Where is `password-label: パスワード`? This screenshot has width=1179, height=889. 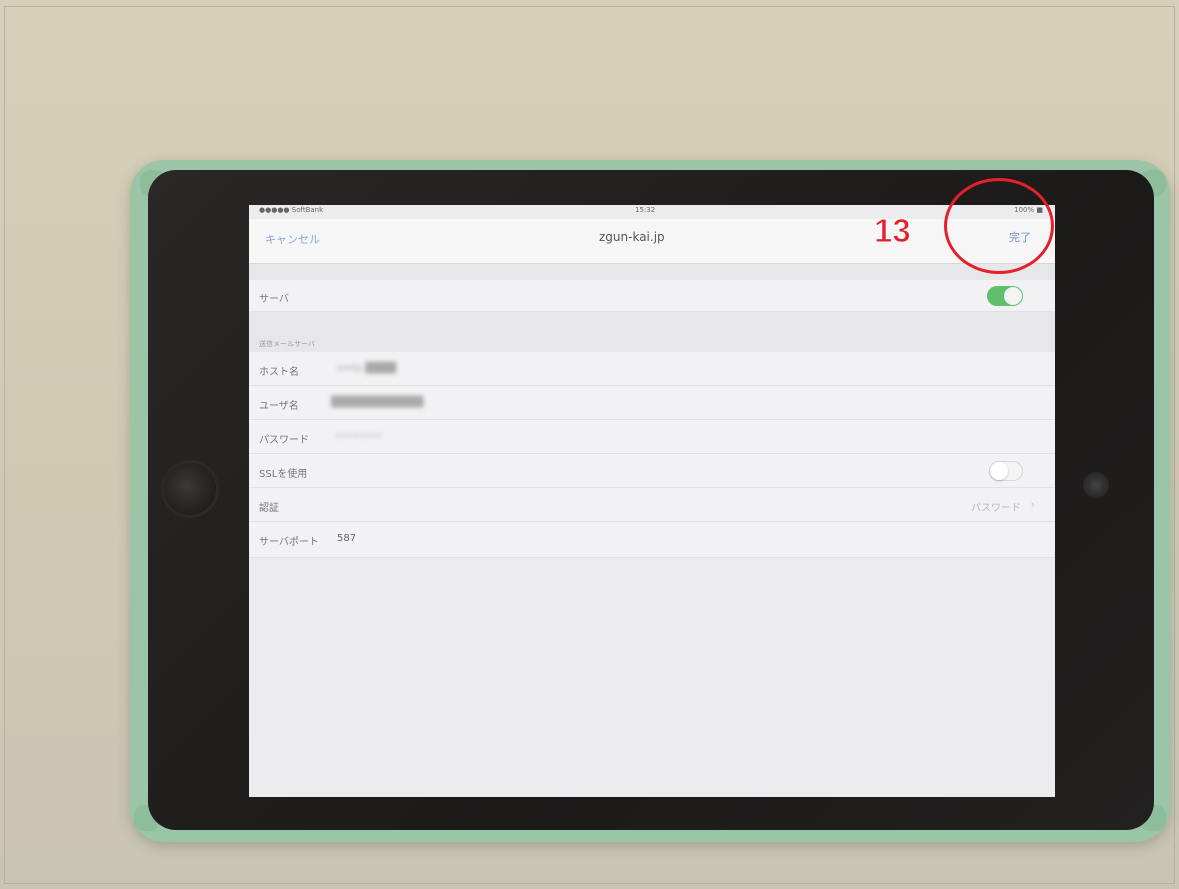
password-label: パスワード is located at coordinates (284, 440).